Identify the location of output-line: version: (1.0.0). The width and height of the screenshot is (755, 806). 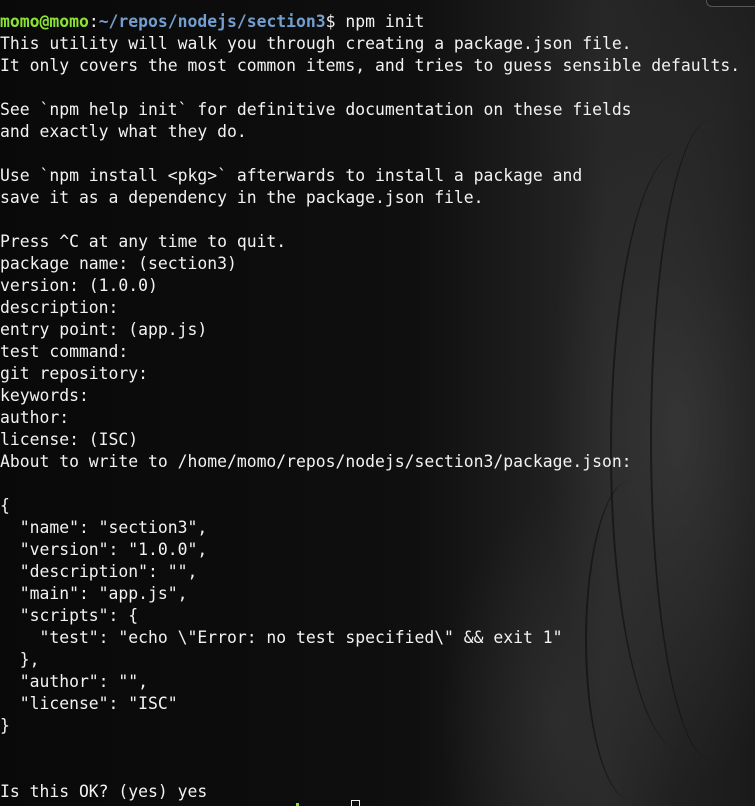
(79, 285).